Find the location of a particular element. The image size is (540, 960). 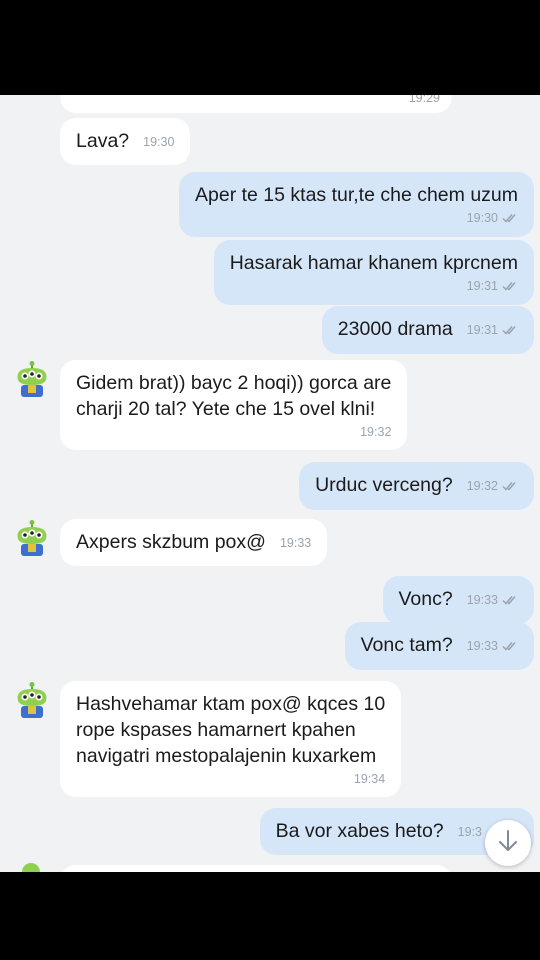

message-bubble-outgoing: 23000 drama 19:31 is located at coordinates (427, 330).